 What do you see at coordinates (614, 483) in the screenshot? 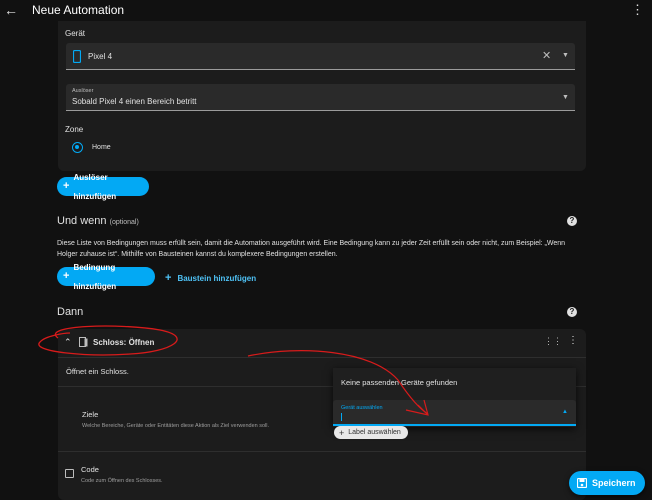
I see `save-label: Speichern` at bounding box center [614, 483].